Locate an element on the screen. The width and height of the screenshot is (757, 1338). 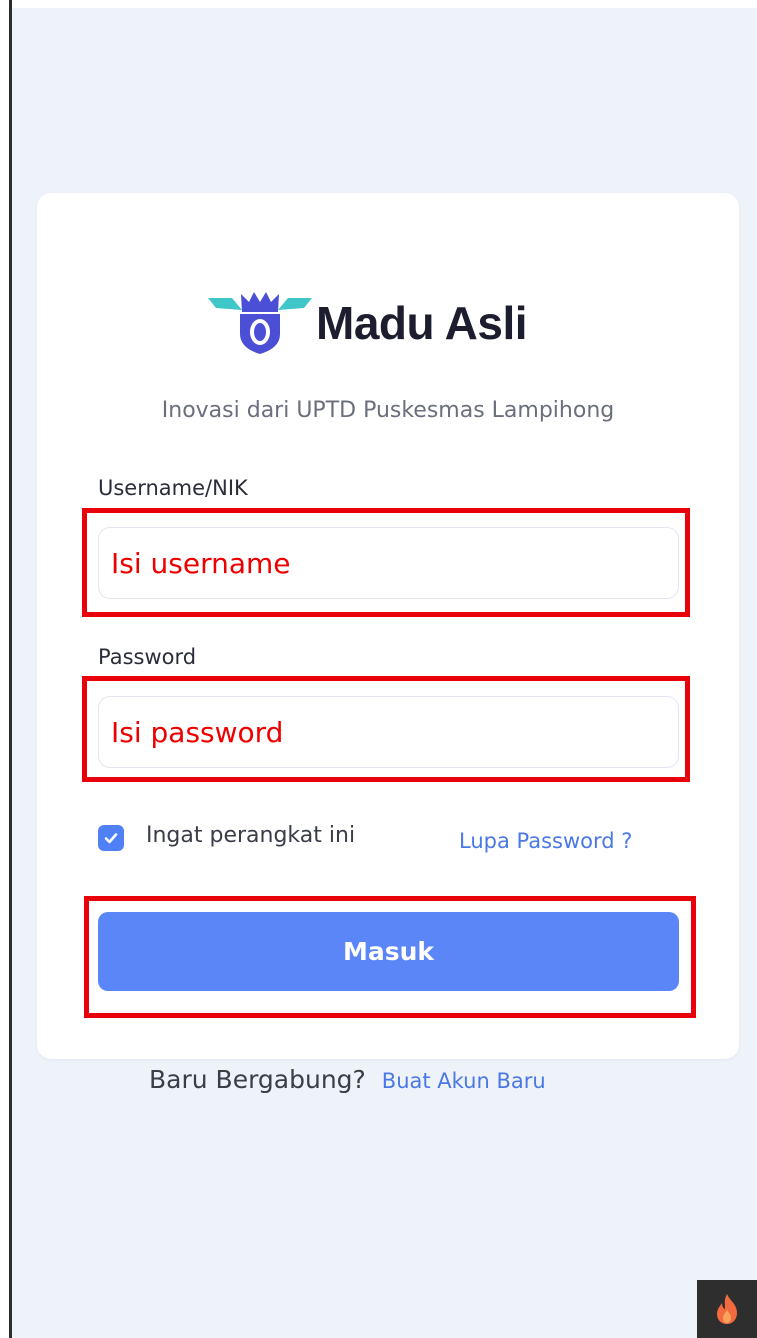
register-prompt: Baru Bergabung? is located at coordinates (257, 1079).